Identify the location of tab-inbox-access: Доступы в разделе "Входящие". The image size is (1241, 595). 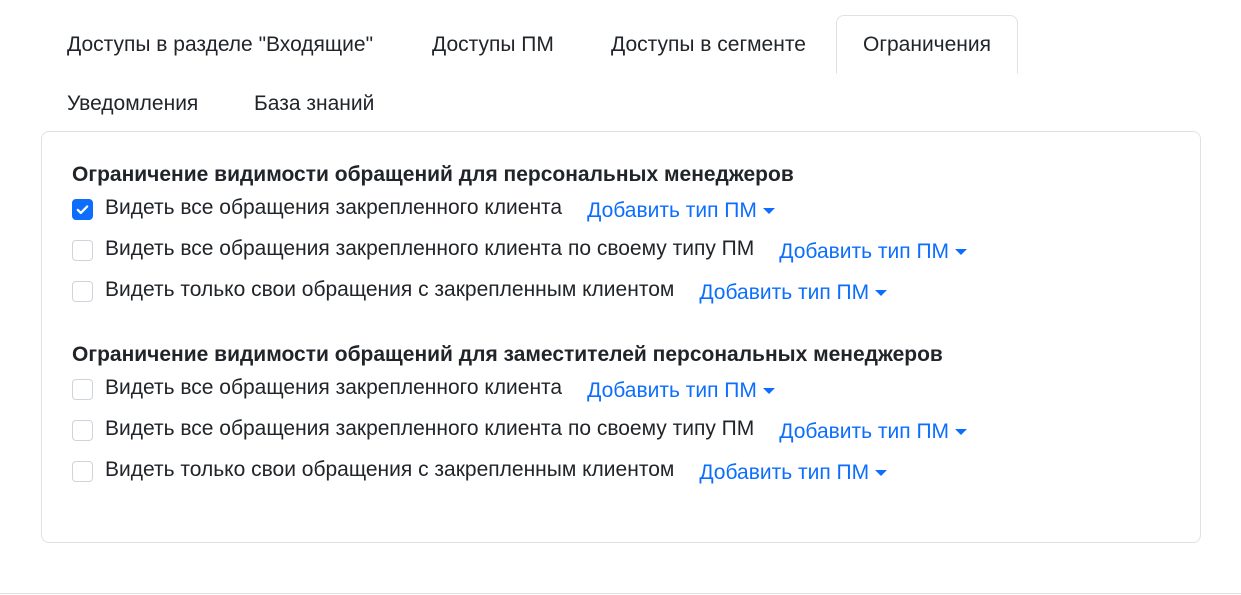
(220, 44).